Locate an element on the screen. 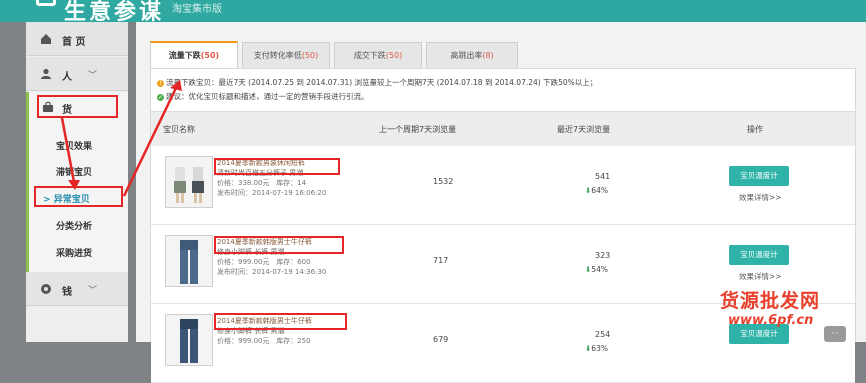  arrow-to-tab is located at coordinates (150, 142).